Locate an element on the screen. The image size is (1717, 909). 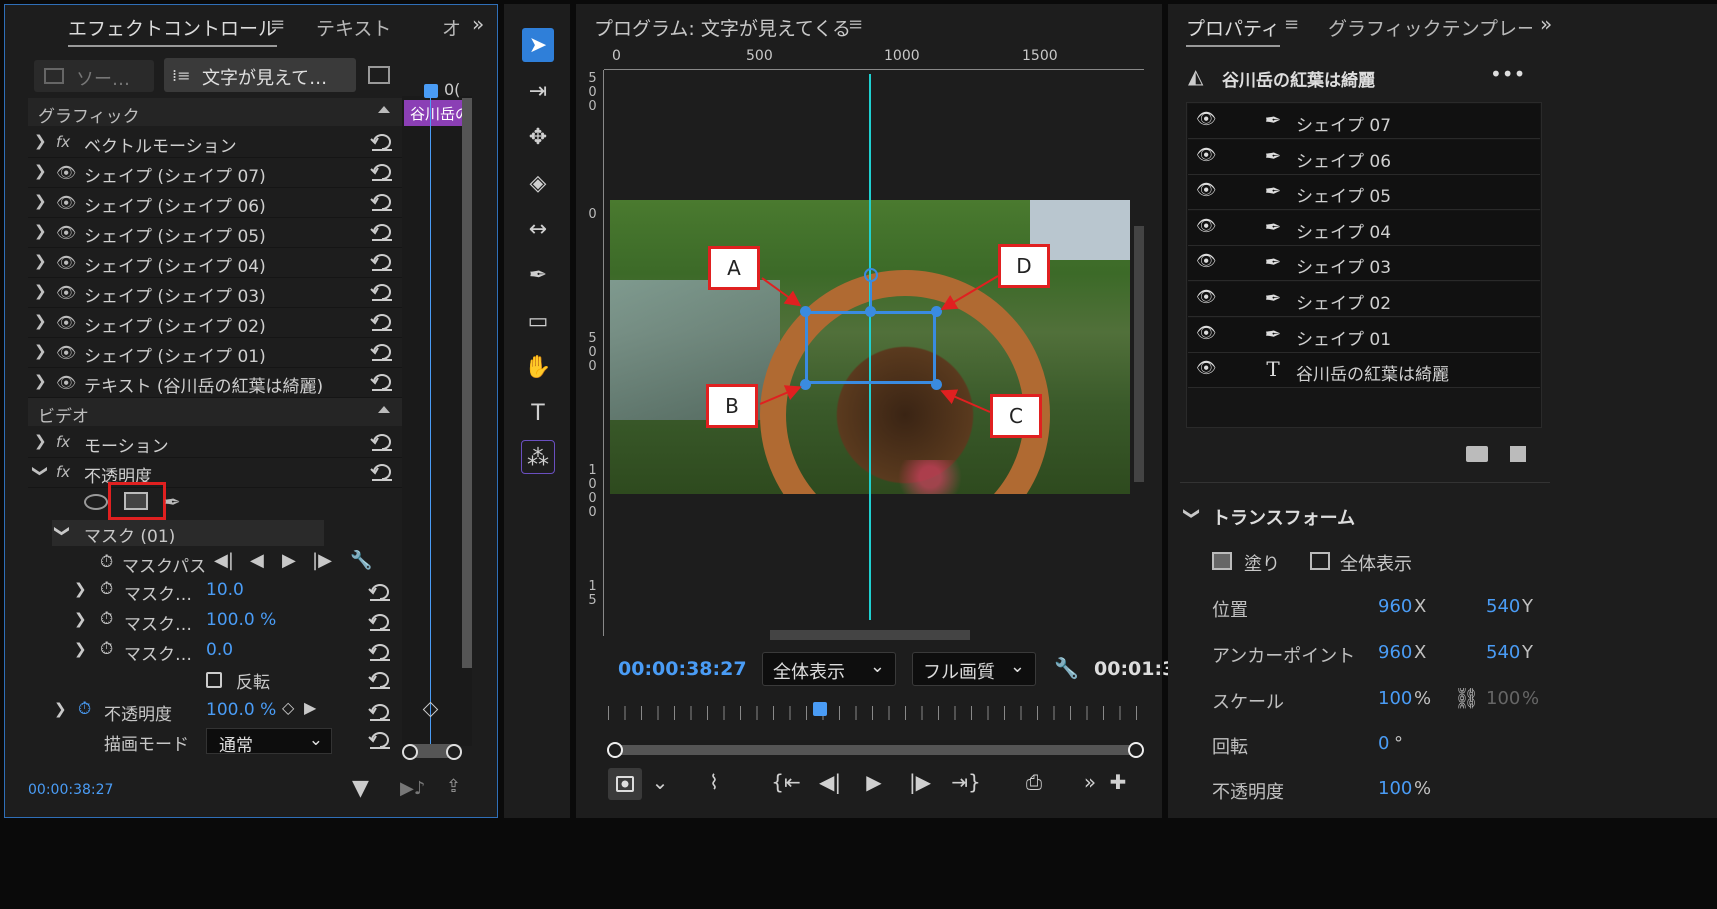
time-ruler is located at coordinates (873, 713).